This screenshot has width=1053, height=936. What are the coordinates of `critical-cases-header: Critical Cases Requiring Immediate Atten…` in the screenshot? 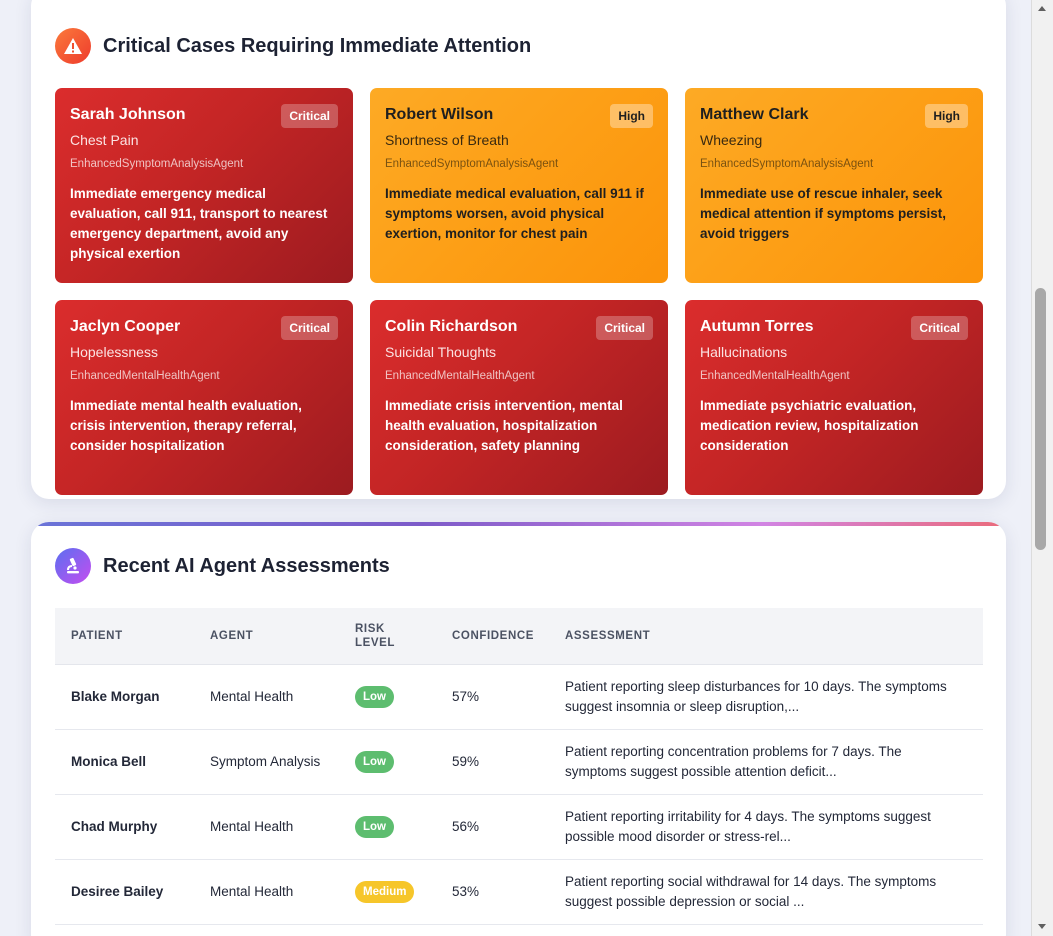 It's located at (293, 46).